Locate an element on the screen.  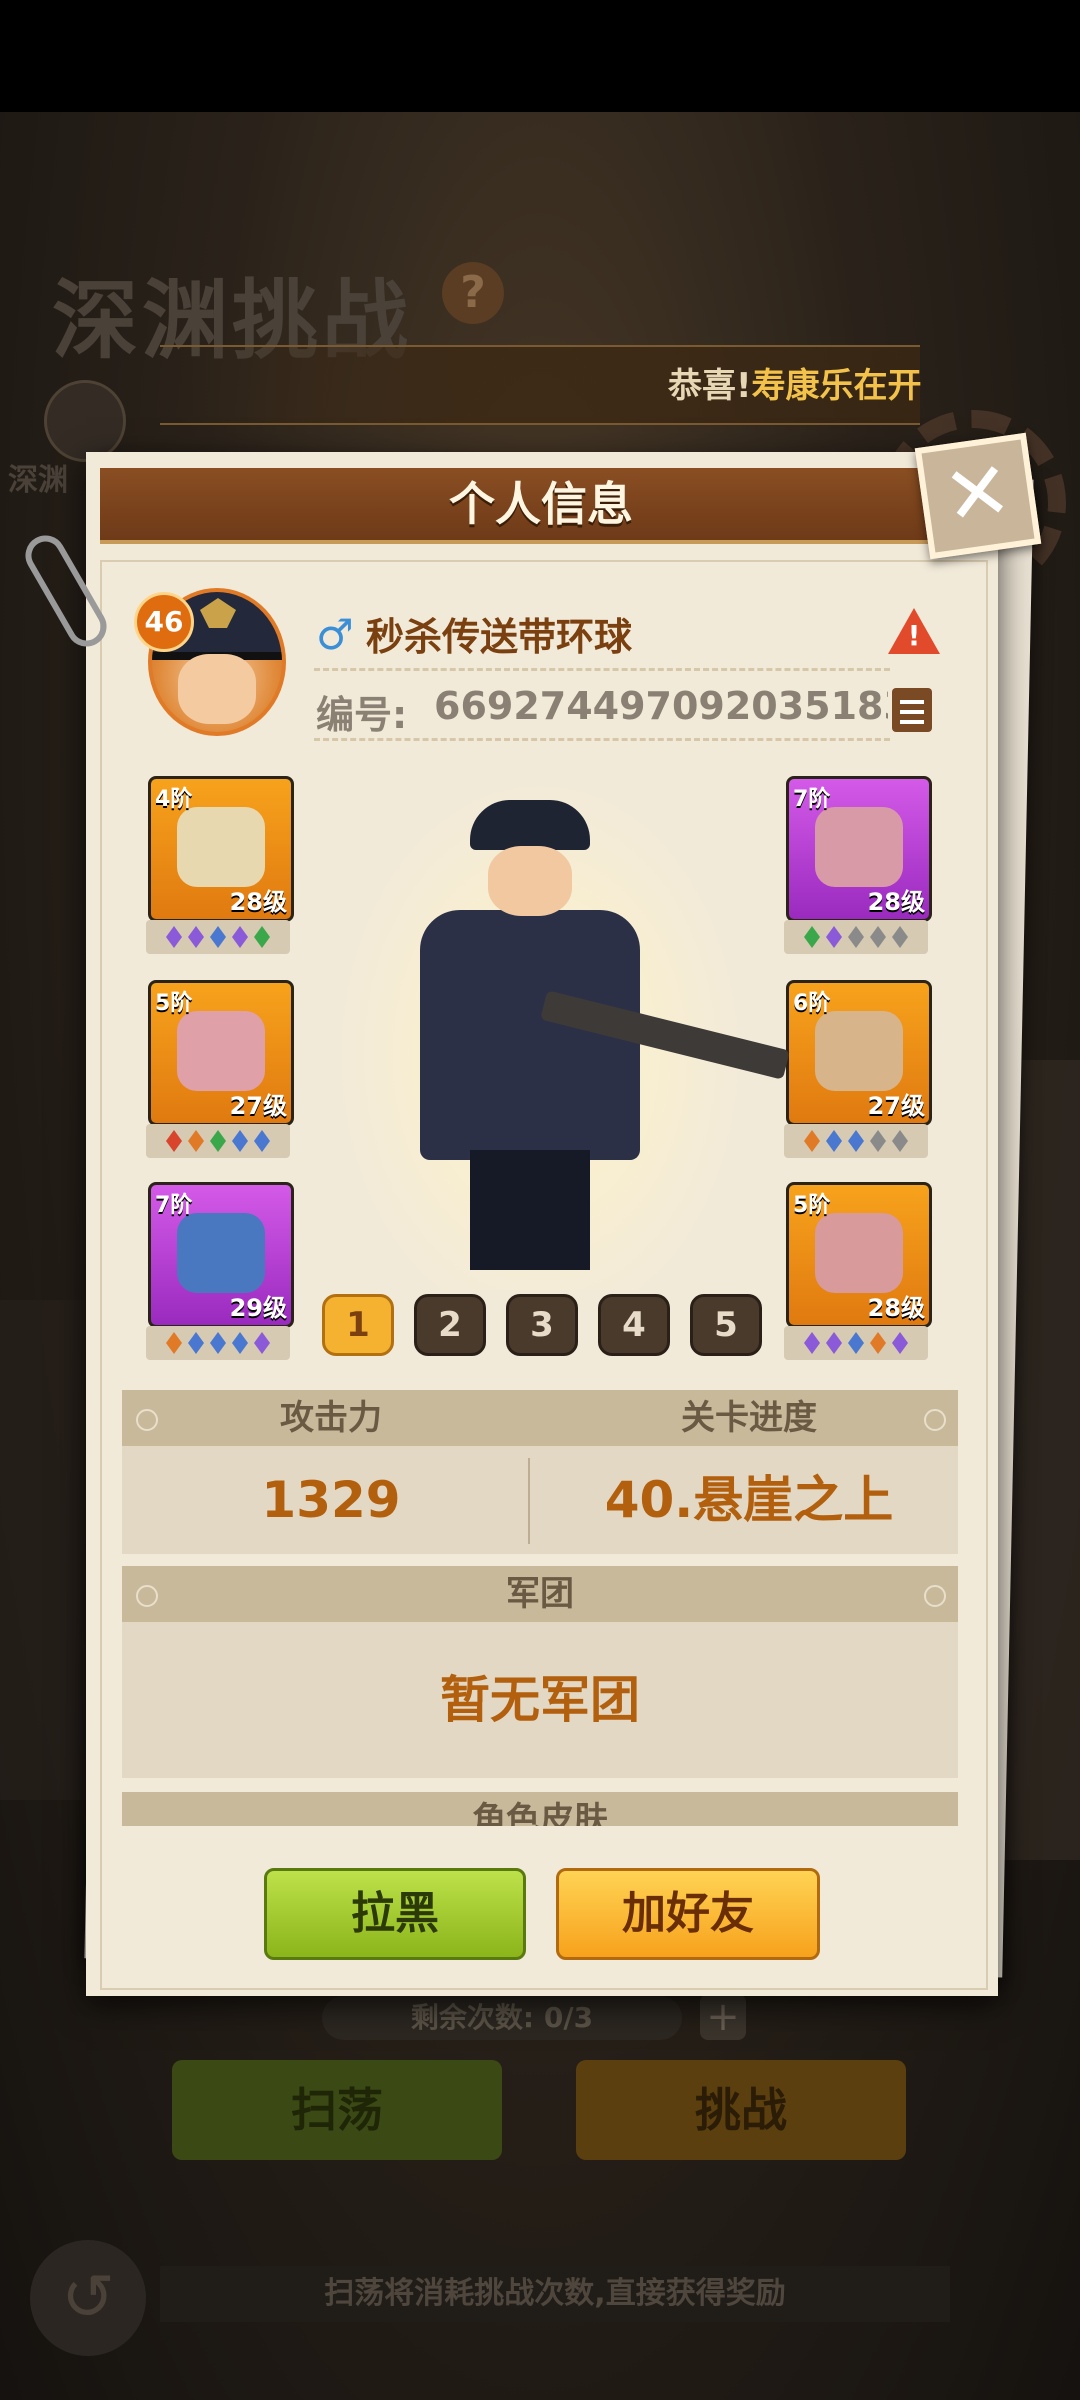
level-badge: 46 is located at coordinates (164, 622).